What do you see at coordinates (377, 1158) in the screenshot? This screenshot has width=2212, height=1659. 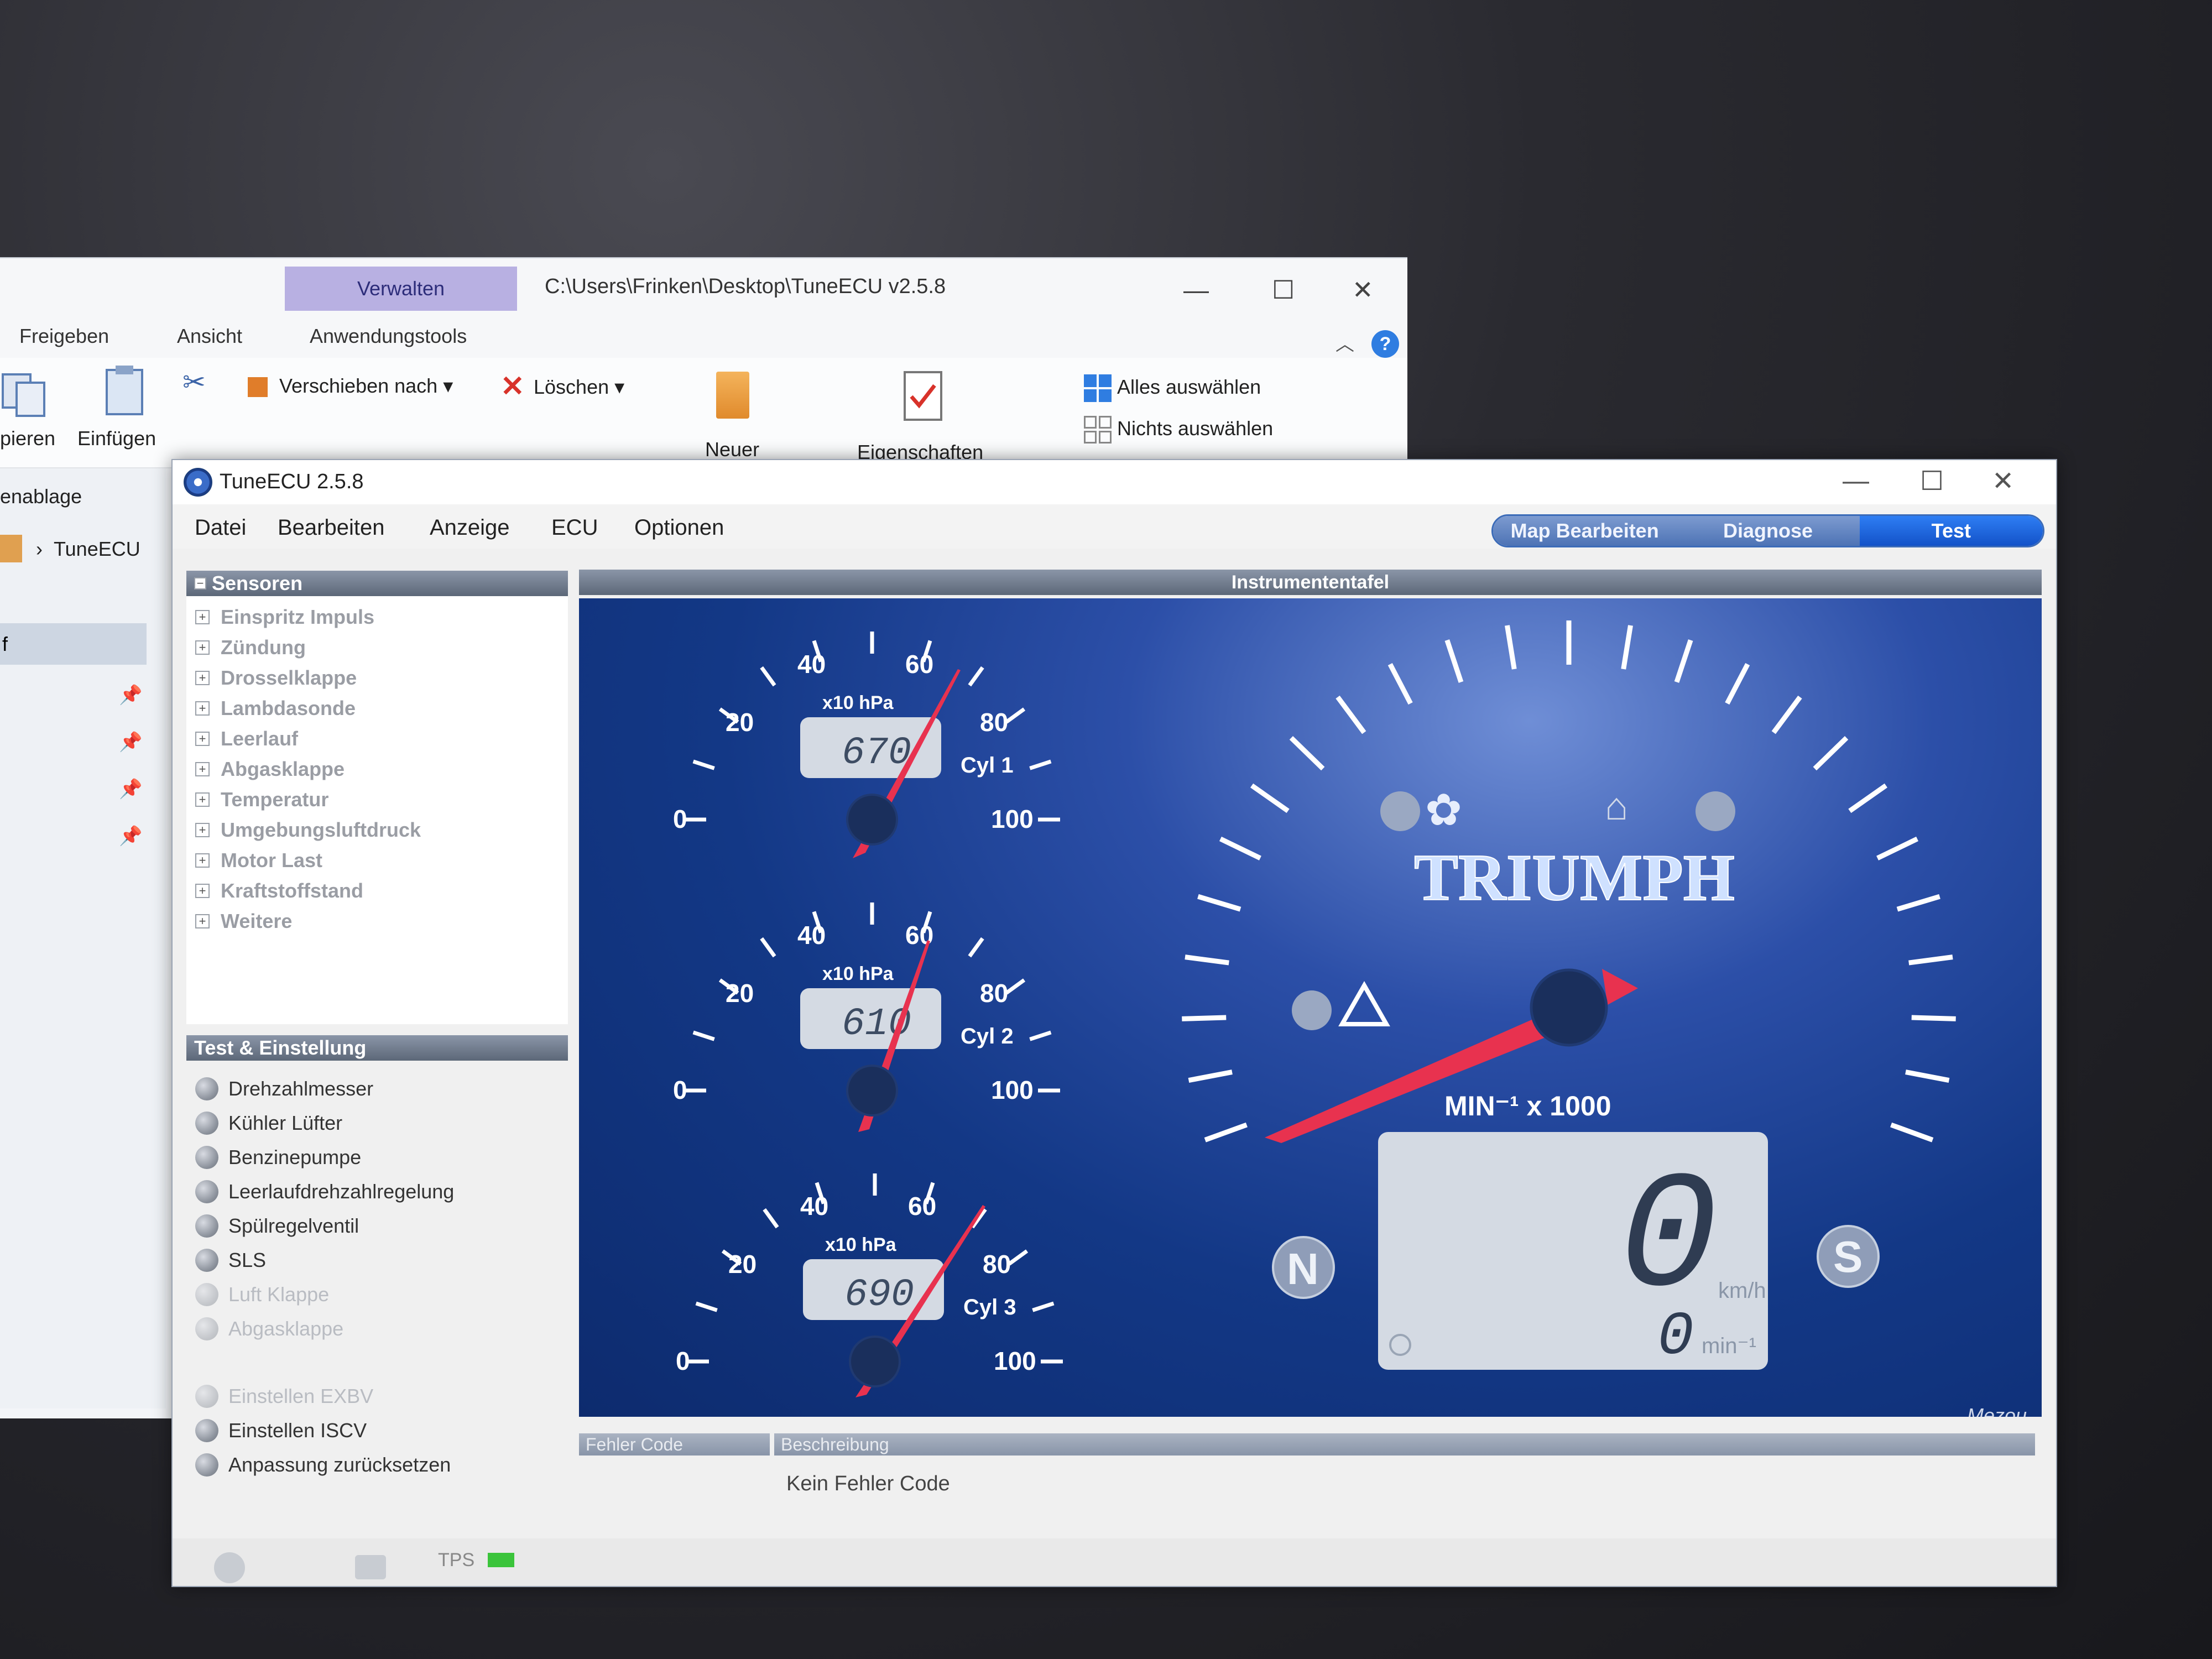 I see `test-item: Benzinepumpe` at bounding box center [377, 1158].